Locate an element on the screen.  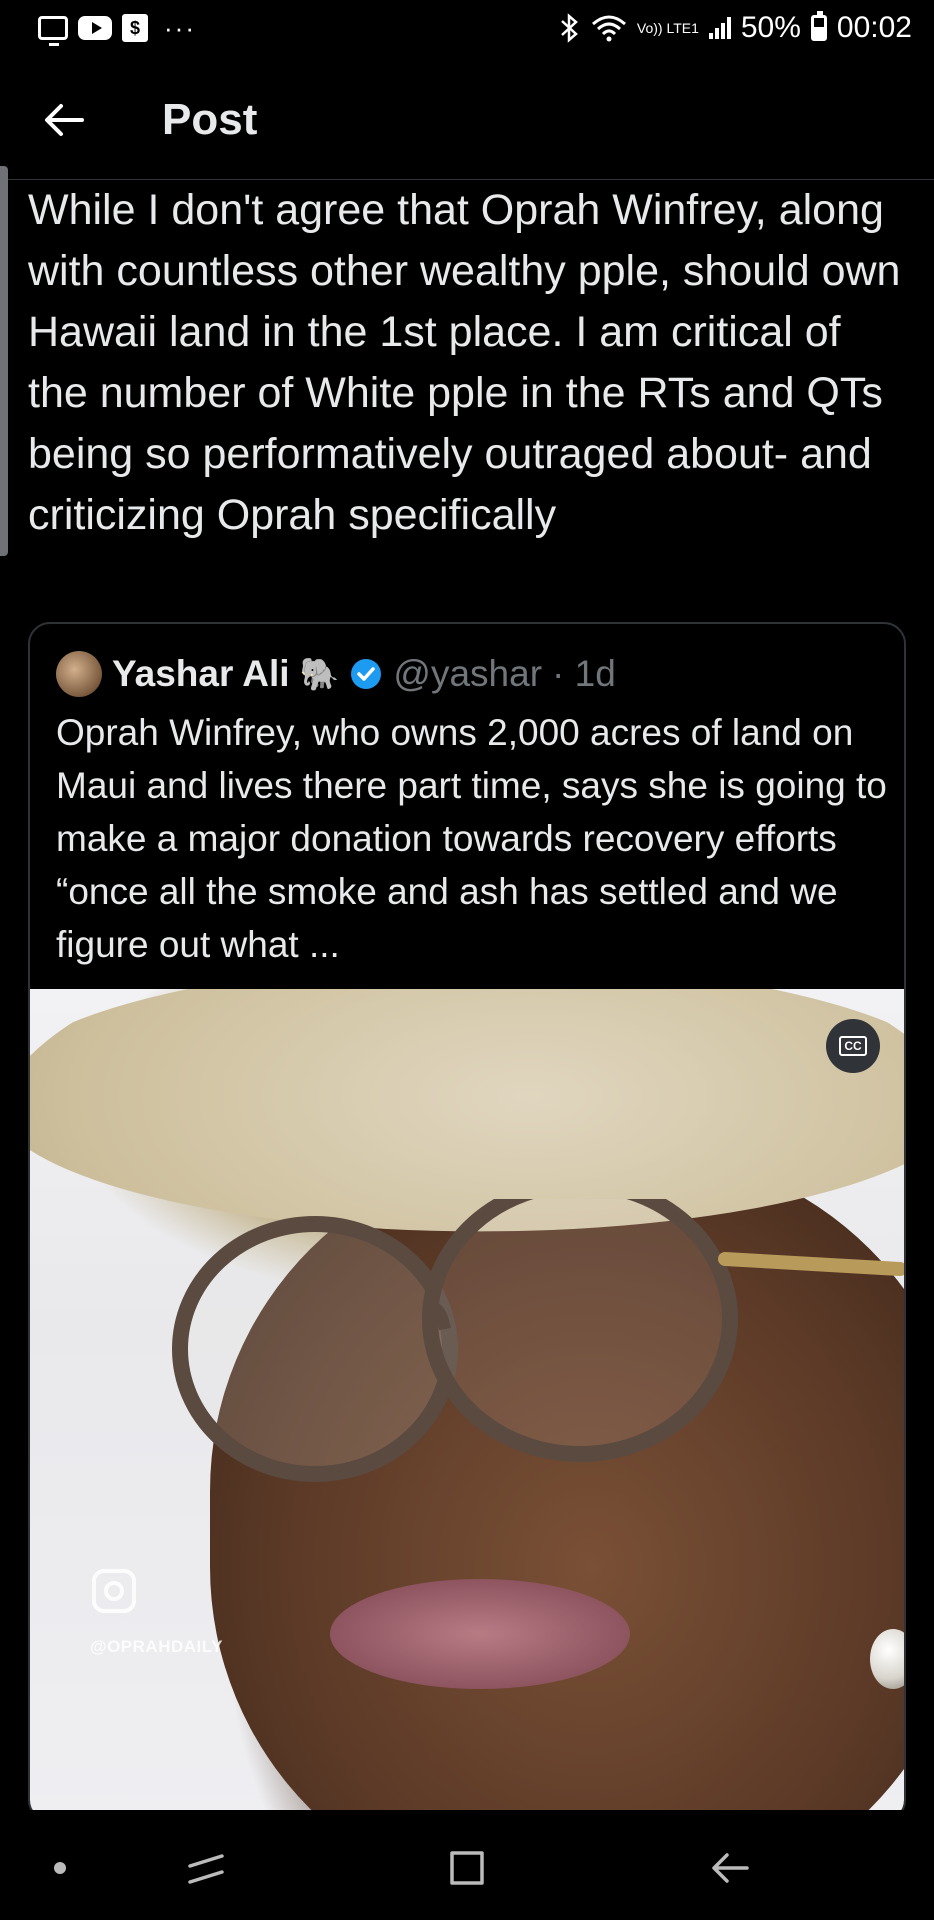
system-navigation-bar is located at coordinates (467, 1865).